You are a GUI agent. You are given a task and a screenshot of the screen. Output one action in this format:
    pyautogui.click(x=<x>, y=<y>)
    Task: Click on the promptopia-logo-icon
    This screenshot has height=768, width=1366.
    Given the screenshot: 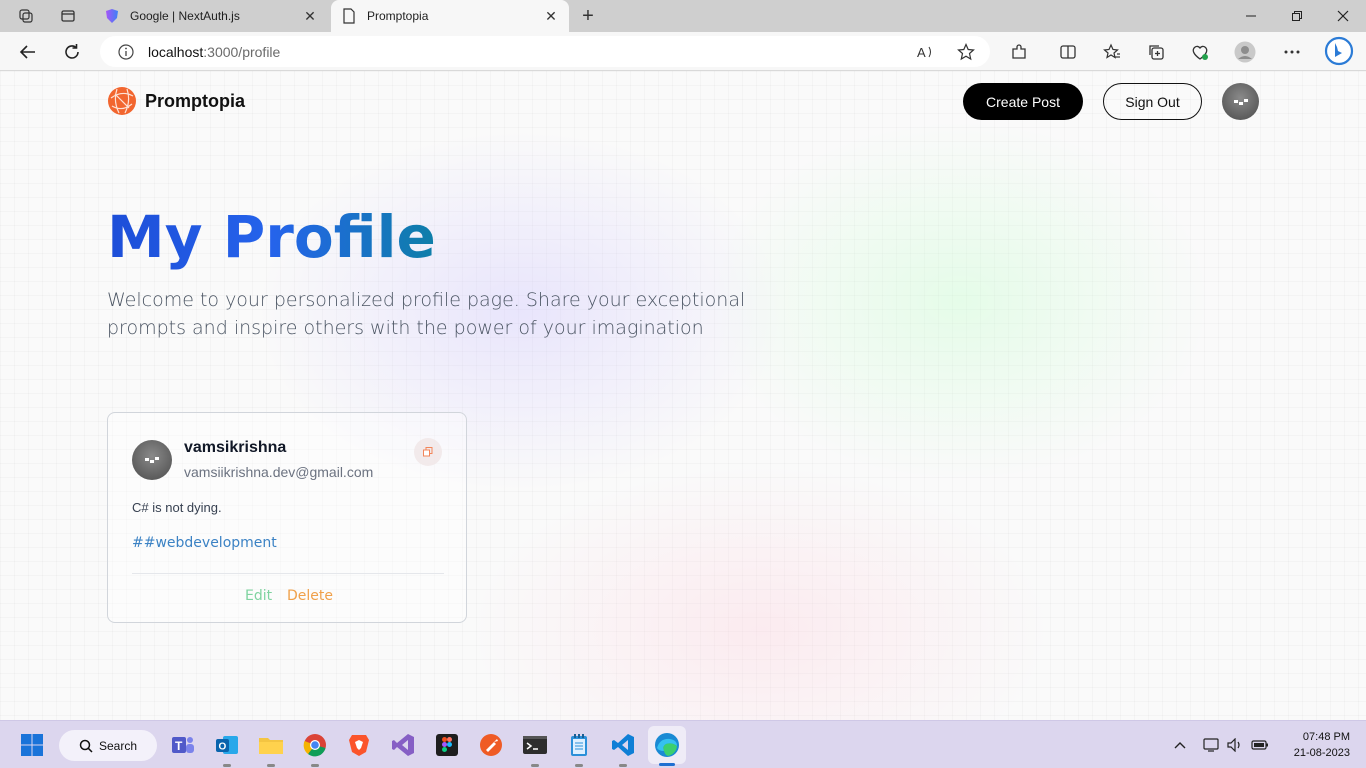 What is the action you would take?
    pyautogui.click(x=122, y=101)
    